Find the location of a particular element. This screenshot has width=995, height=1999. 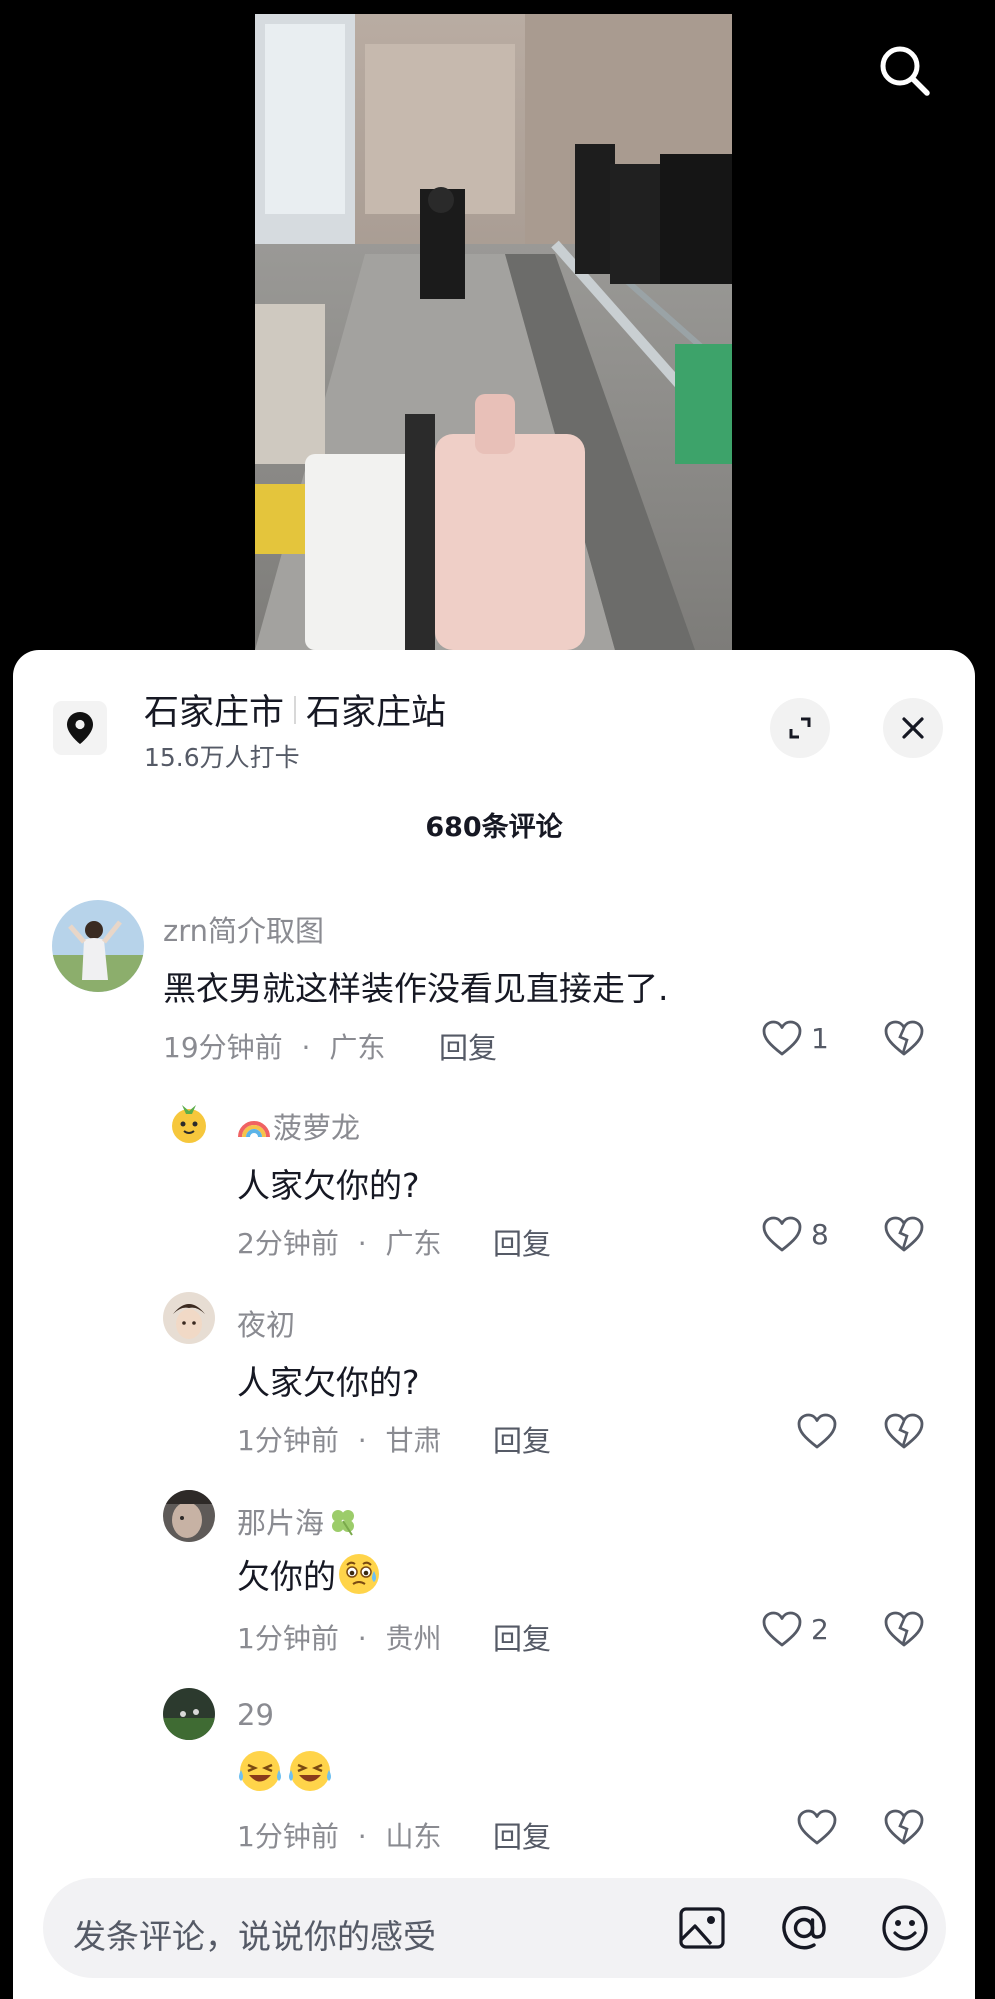

comment-count: 680条评论 is located at coordinates (494, 827).